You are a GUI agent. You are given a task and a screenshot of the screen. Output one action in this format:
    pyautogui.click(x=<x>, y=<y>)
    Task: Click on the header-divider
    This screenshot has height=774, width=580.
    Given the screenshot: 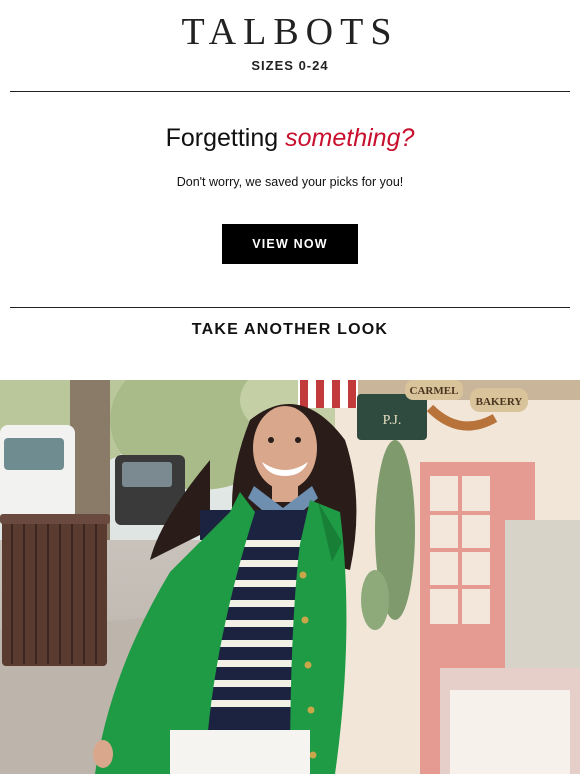 What is the action you would take?
    pyautogui.click(x=290, y=91)
    